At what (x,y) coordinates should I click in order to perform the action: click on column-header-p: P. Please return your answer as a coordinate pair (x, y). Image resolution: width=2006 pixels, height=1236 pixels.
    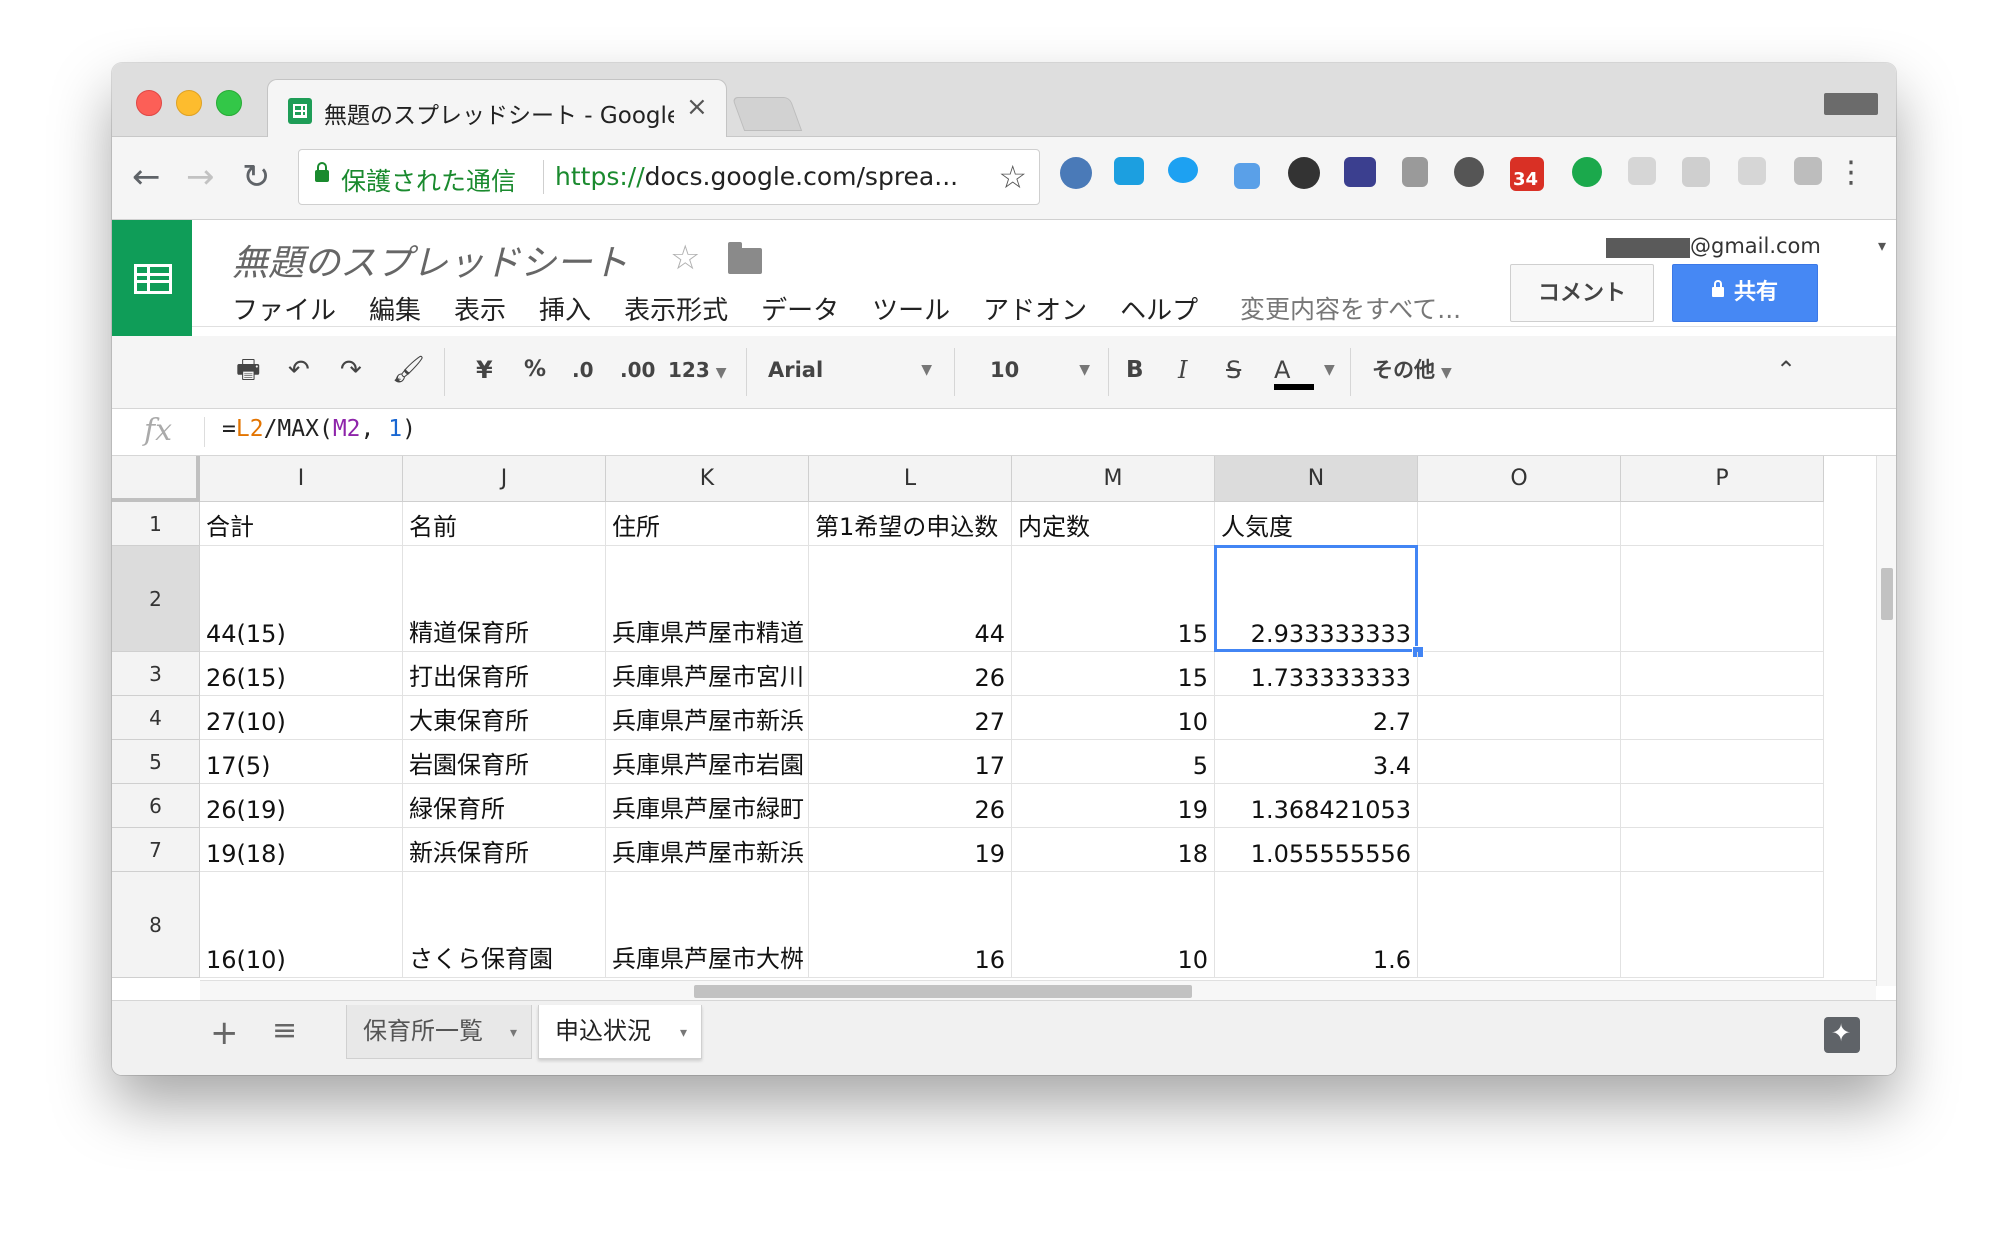
    Looking at the image, I should click on (1722, 479).